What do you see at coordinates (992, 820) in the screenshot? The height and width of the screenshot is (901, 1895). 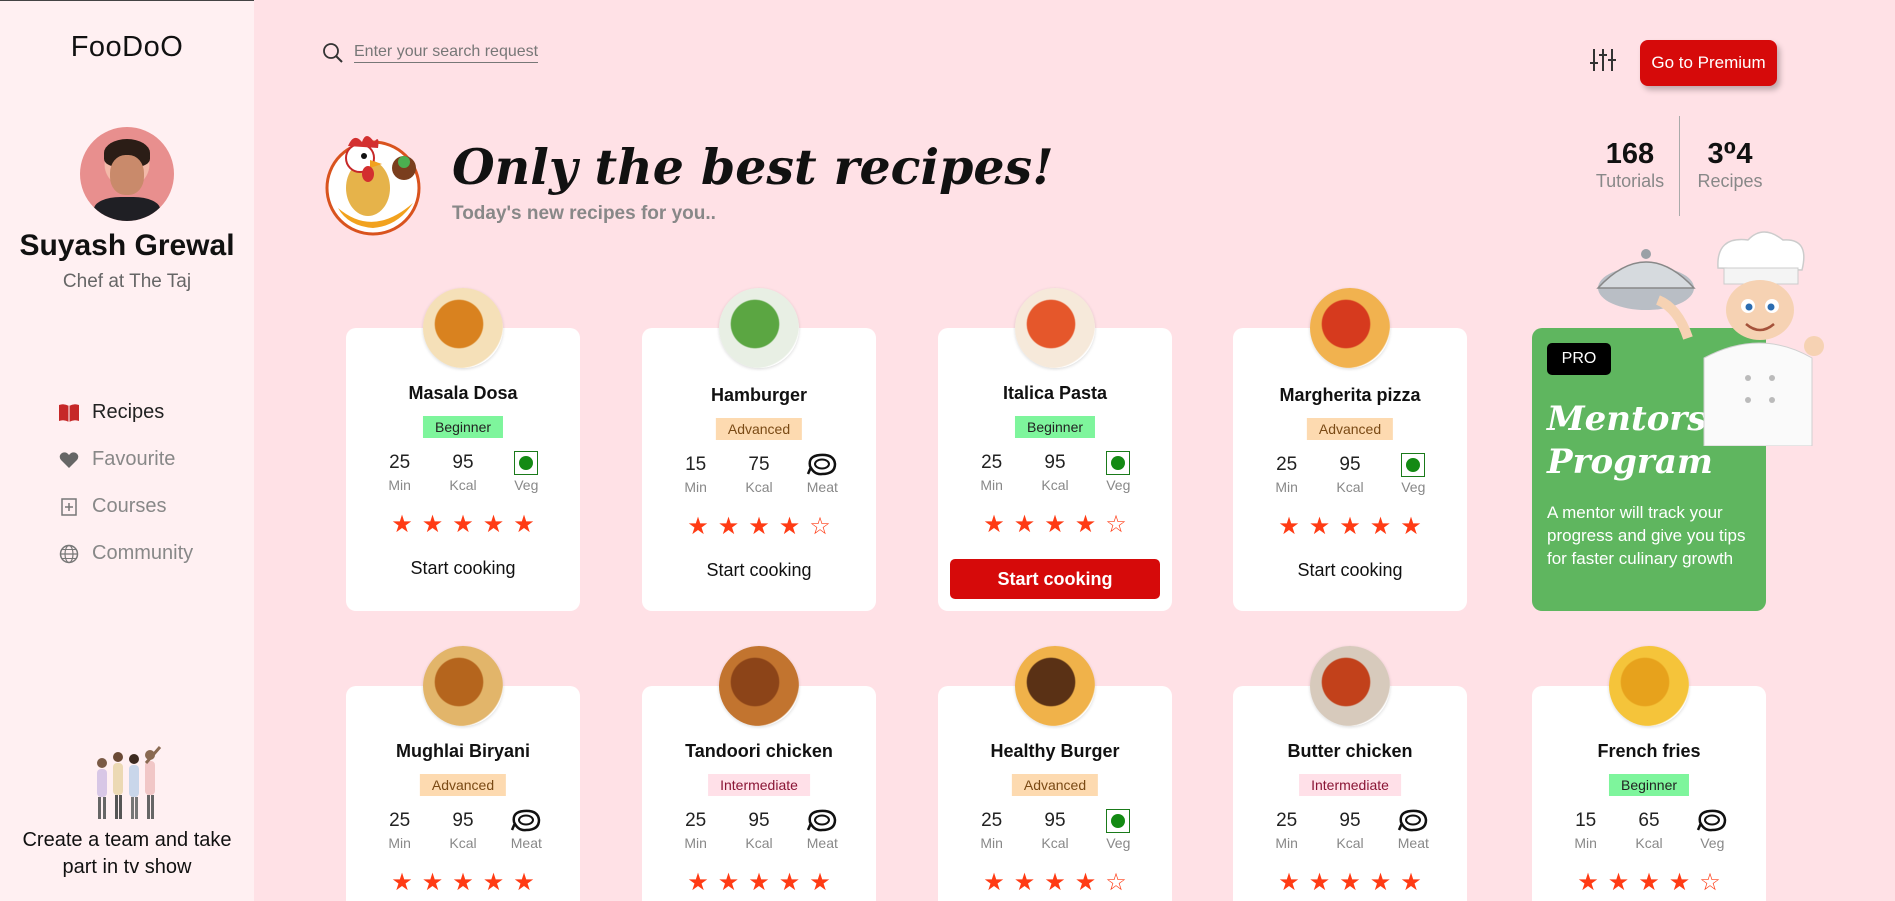 I see `time-value: 25` at bounding box center [992, 820].